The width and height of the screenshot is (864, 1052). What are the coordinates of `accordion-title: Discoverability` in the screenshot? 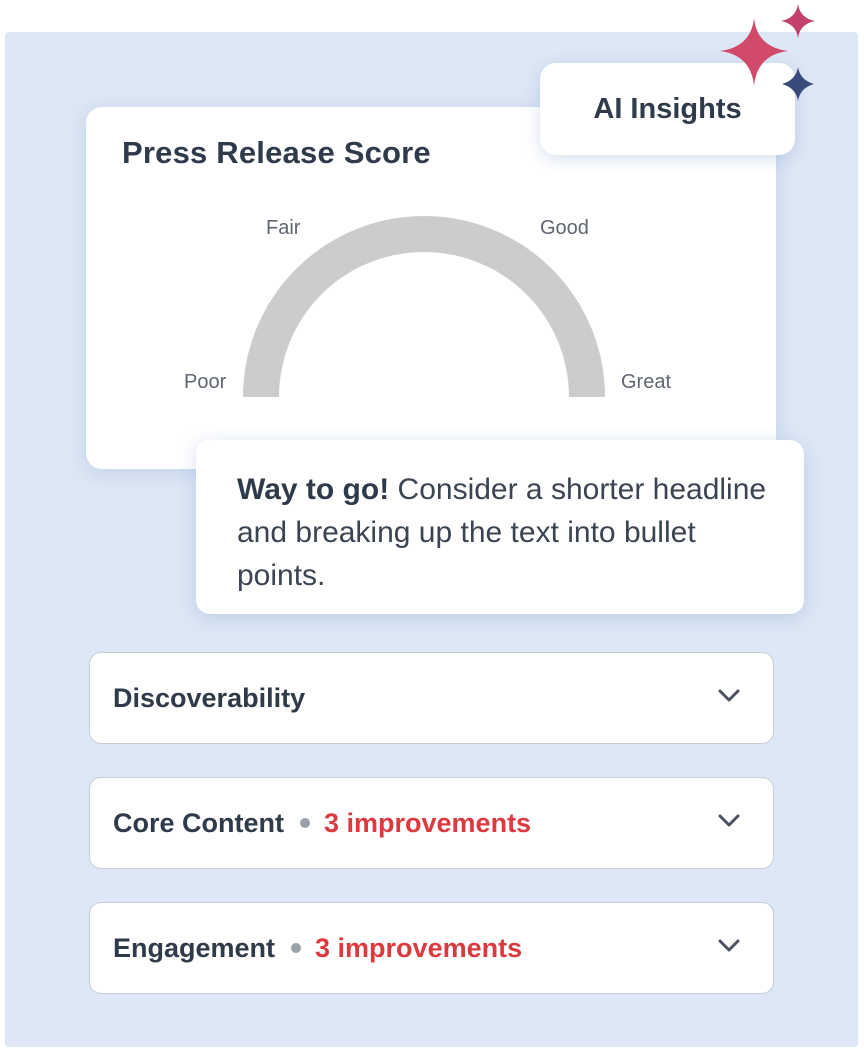 It's located at (209, 697).